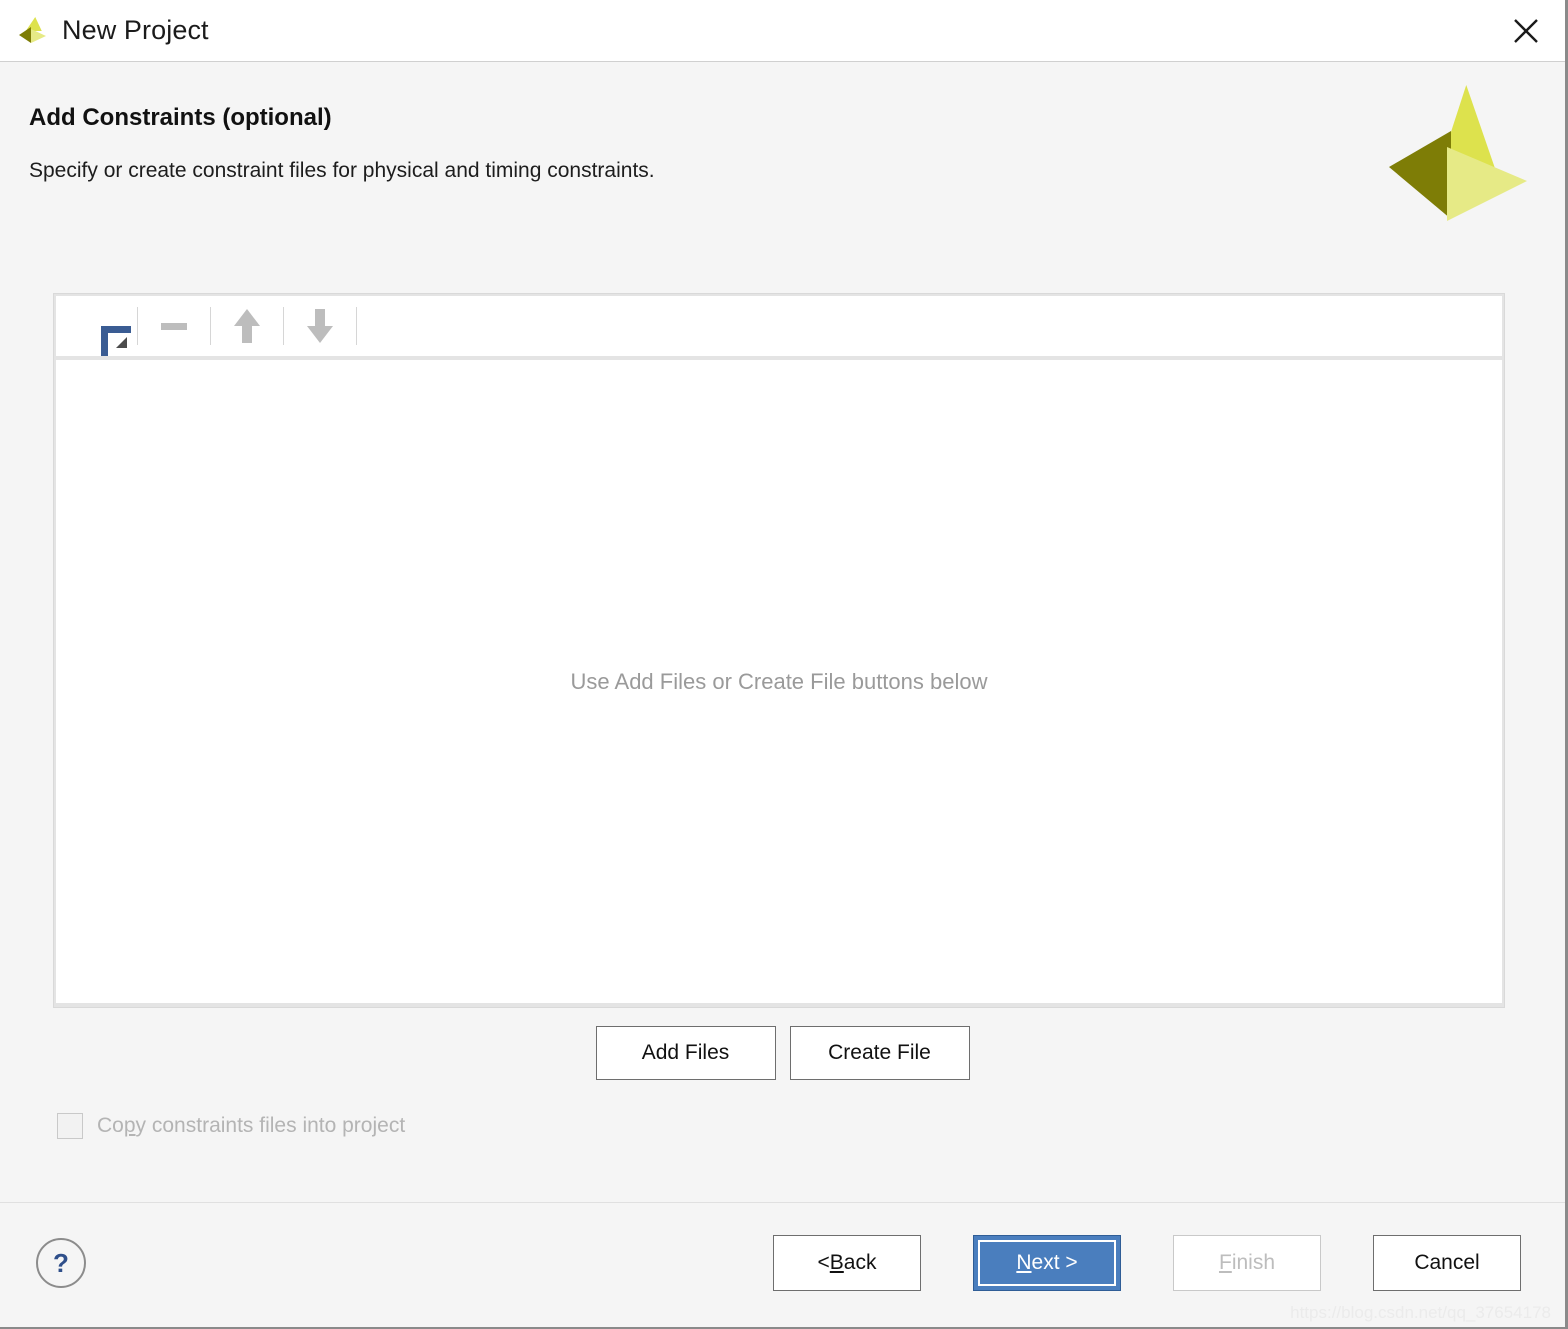 The height and width of the screenshot is (1329, 1568). Describe the element at coordinates (782, 1053) in the screenshot. I see `file-button-row: Add Files Create File` at that location.